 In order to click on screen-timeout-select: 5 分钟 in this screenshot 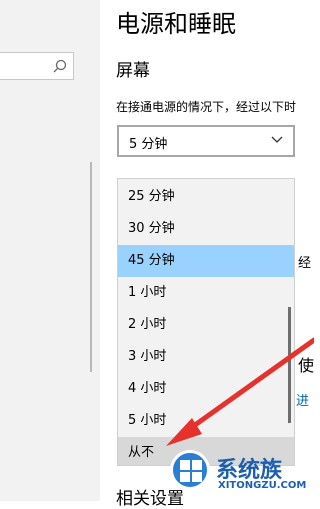, I will do `click(206, 141)`.